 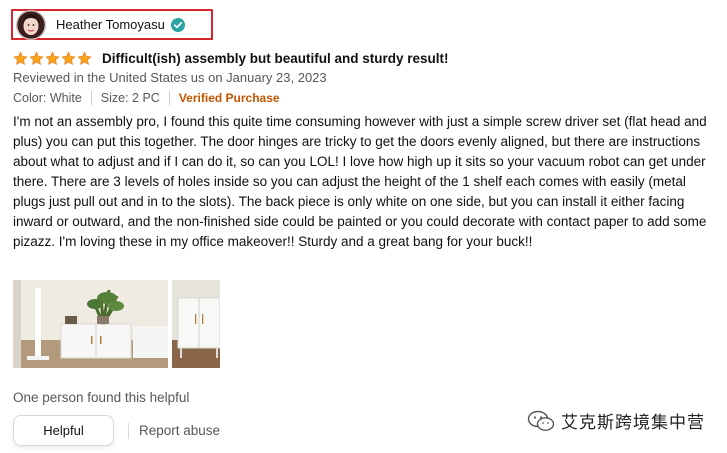 I want to click on review-images, so click(x=116, y=324).